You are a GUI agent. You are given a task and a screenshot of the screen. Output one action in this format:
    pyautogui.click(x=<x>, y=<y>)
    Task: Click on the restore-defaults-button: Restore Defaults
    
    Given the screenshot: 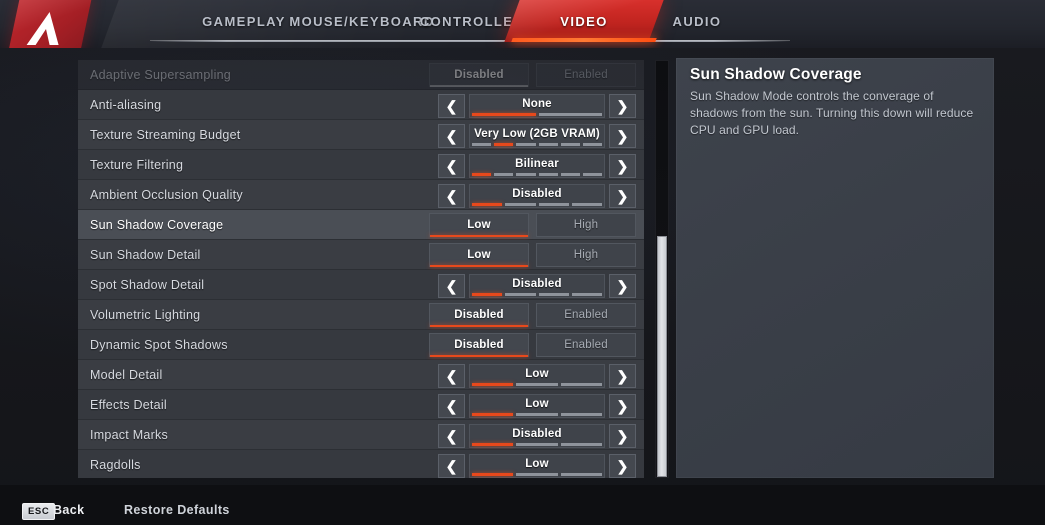 What is the action you would take?
    pyautogui.click(x=177, y=510)
    